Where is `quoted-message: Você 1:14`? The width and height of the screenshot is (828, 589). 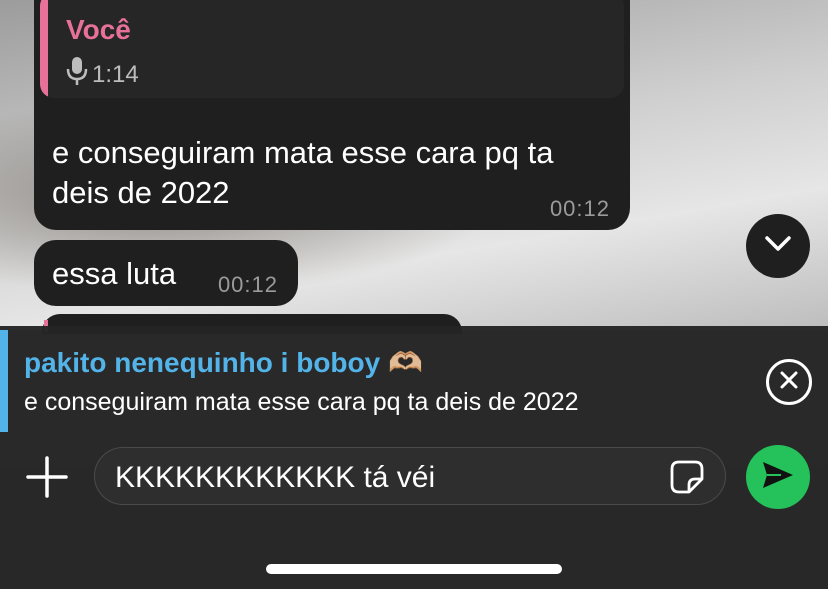
quoted-message: Você 1:14 is located at coordinates (332, 49).